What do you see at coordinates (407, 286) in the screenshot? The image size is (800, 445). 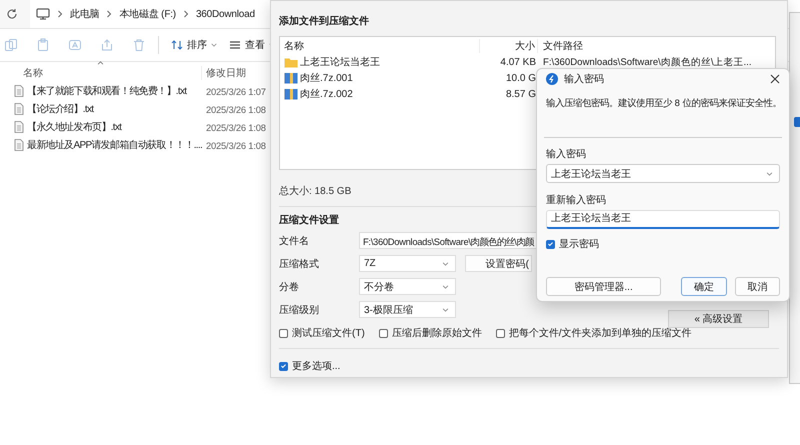 I see `dropdown: 不分卷` at bounding box center [407, 286].